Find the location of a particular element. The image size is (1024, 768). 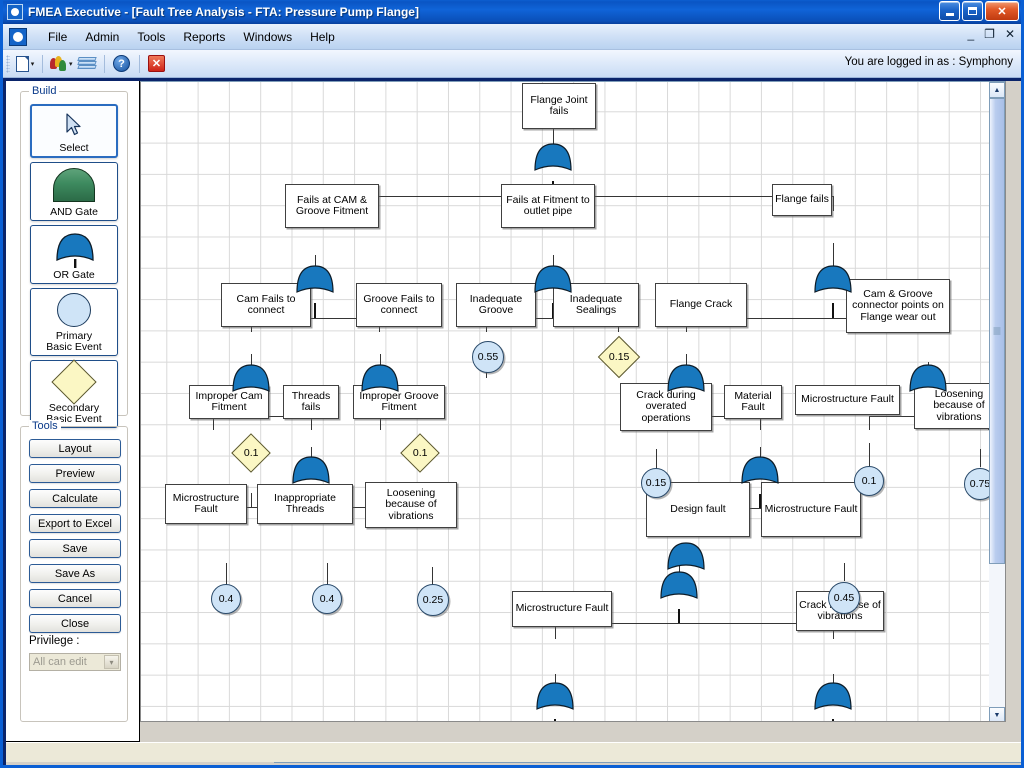

scroll-up-button: ▲ is located at coordinates (997, 90).